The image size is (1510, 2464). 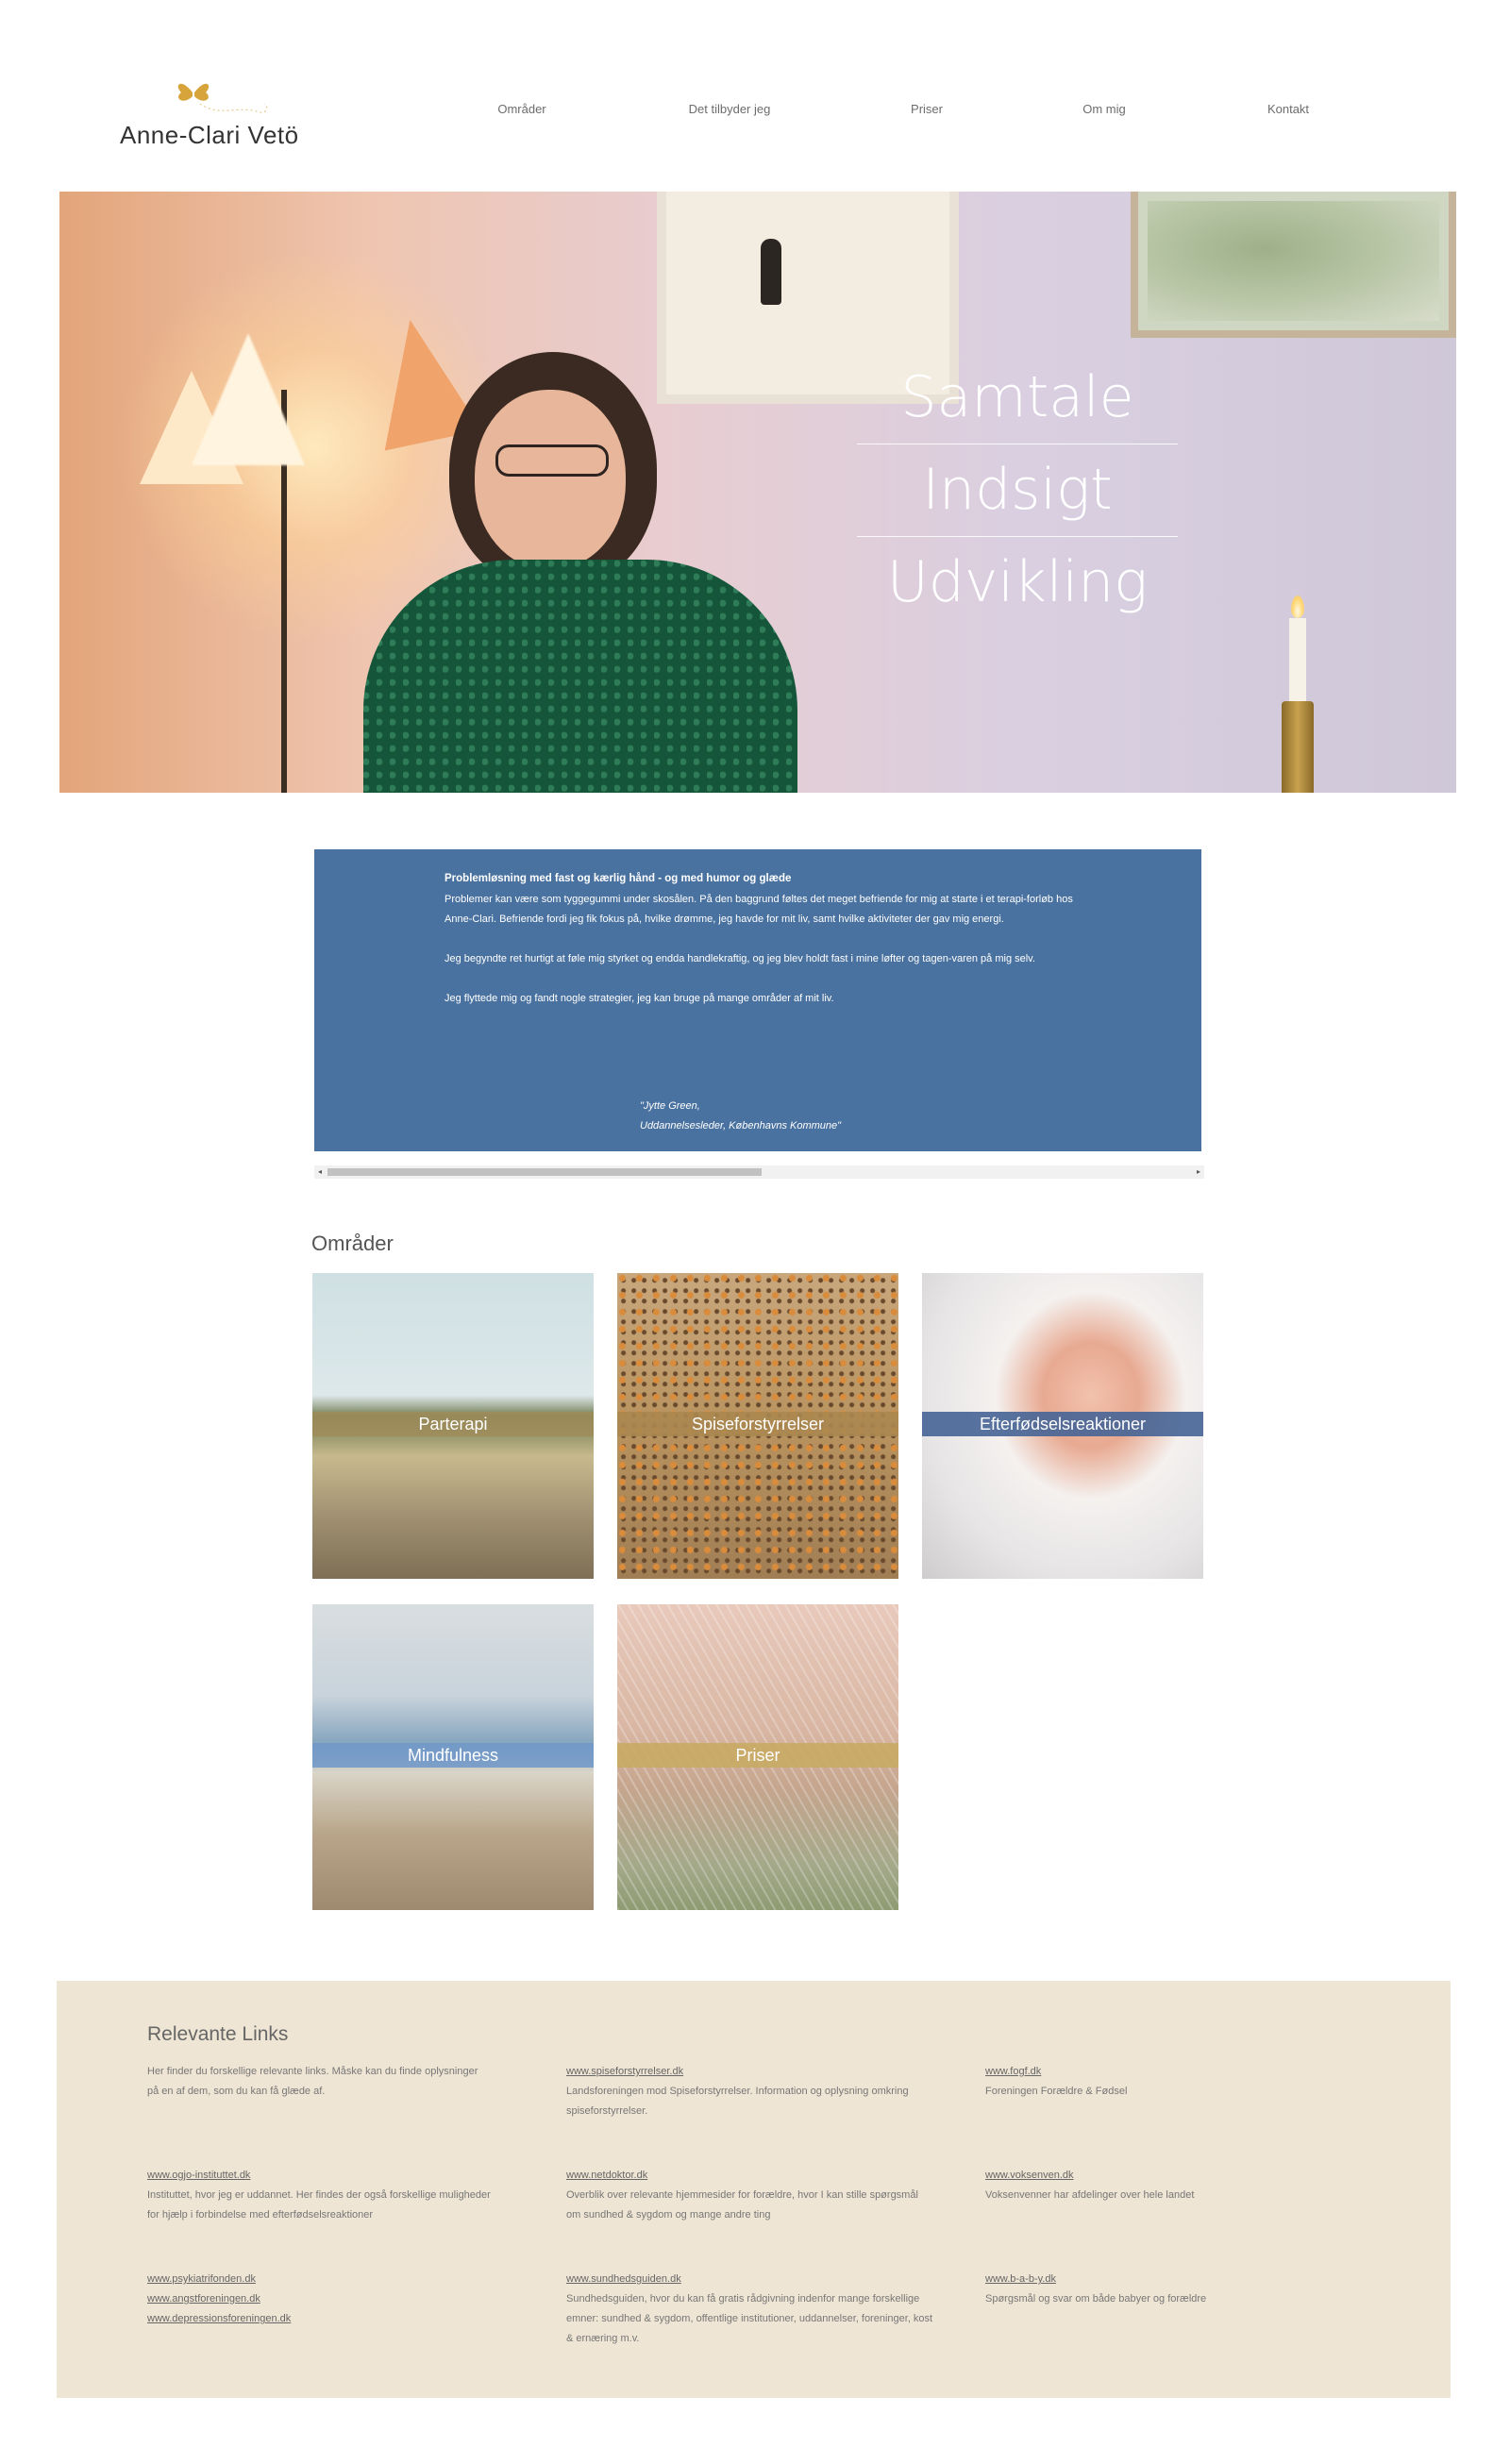 I want to click on hero-word-indsigt: Indsigt, so click(x=1017, y=490).